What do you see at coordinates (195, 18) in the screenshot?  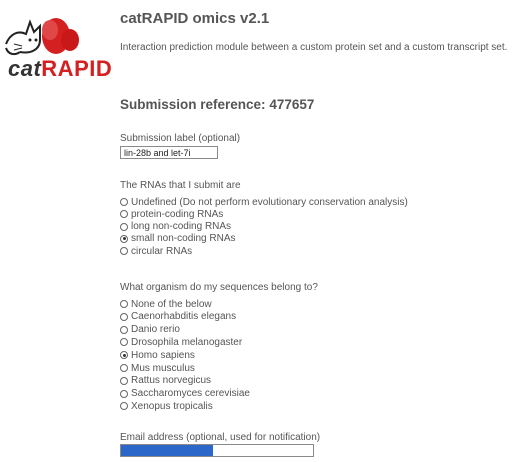 I see `page-title: catRAPID omics v2.1` at bounding box center [195, 18].